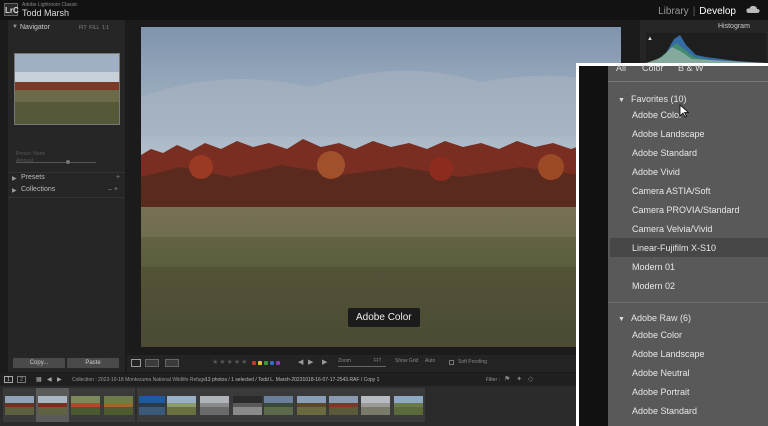 The height and width of the screenshot is (426, 768). What do you see at coordinates (260, 363) in the screenshot?
I see `label-yellow` at bounding box center [260, 363].